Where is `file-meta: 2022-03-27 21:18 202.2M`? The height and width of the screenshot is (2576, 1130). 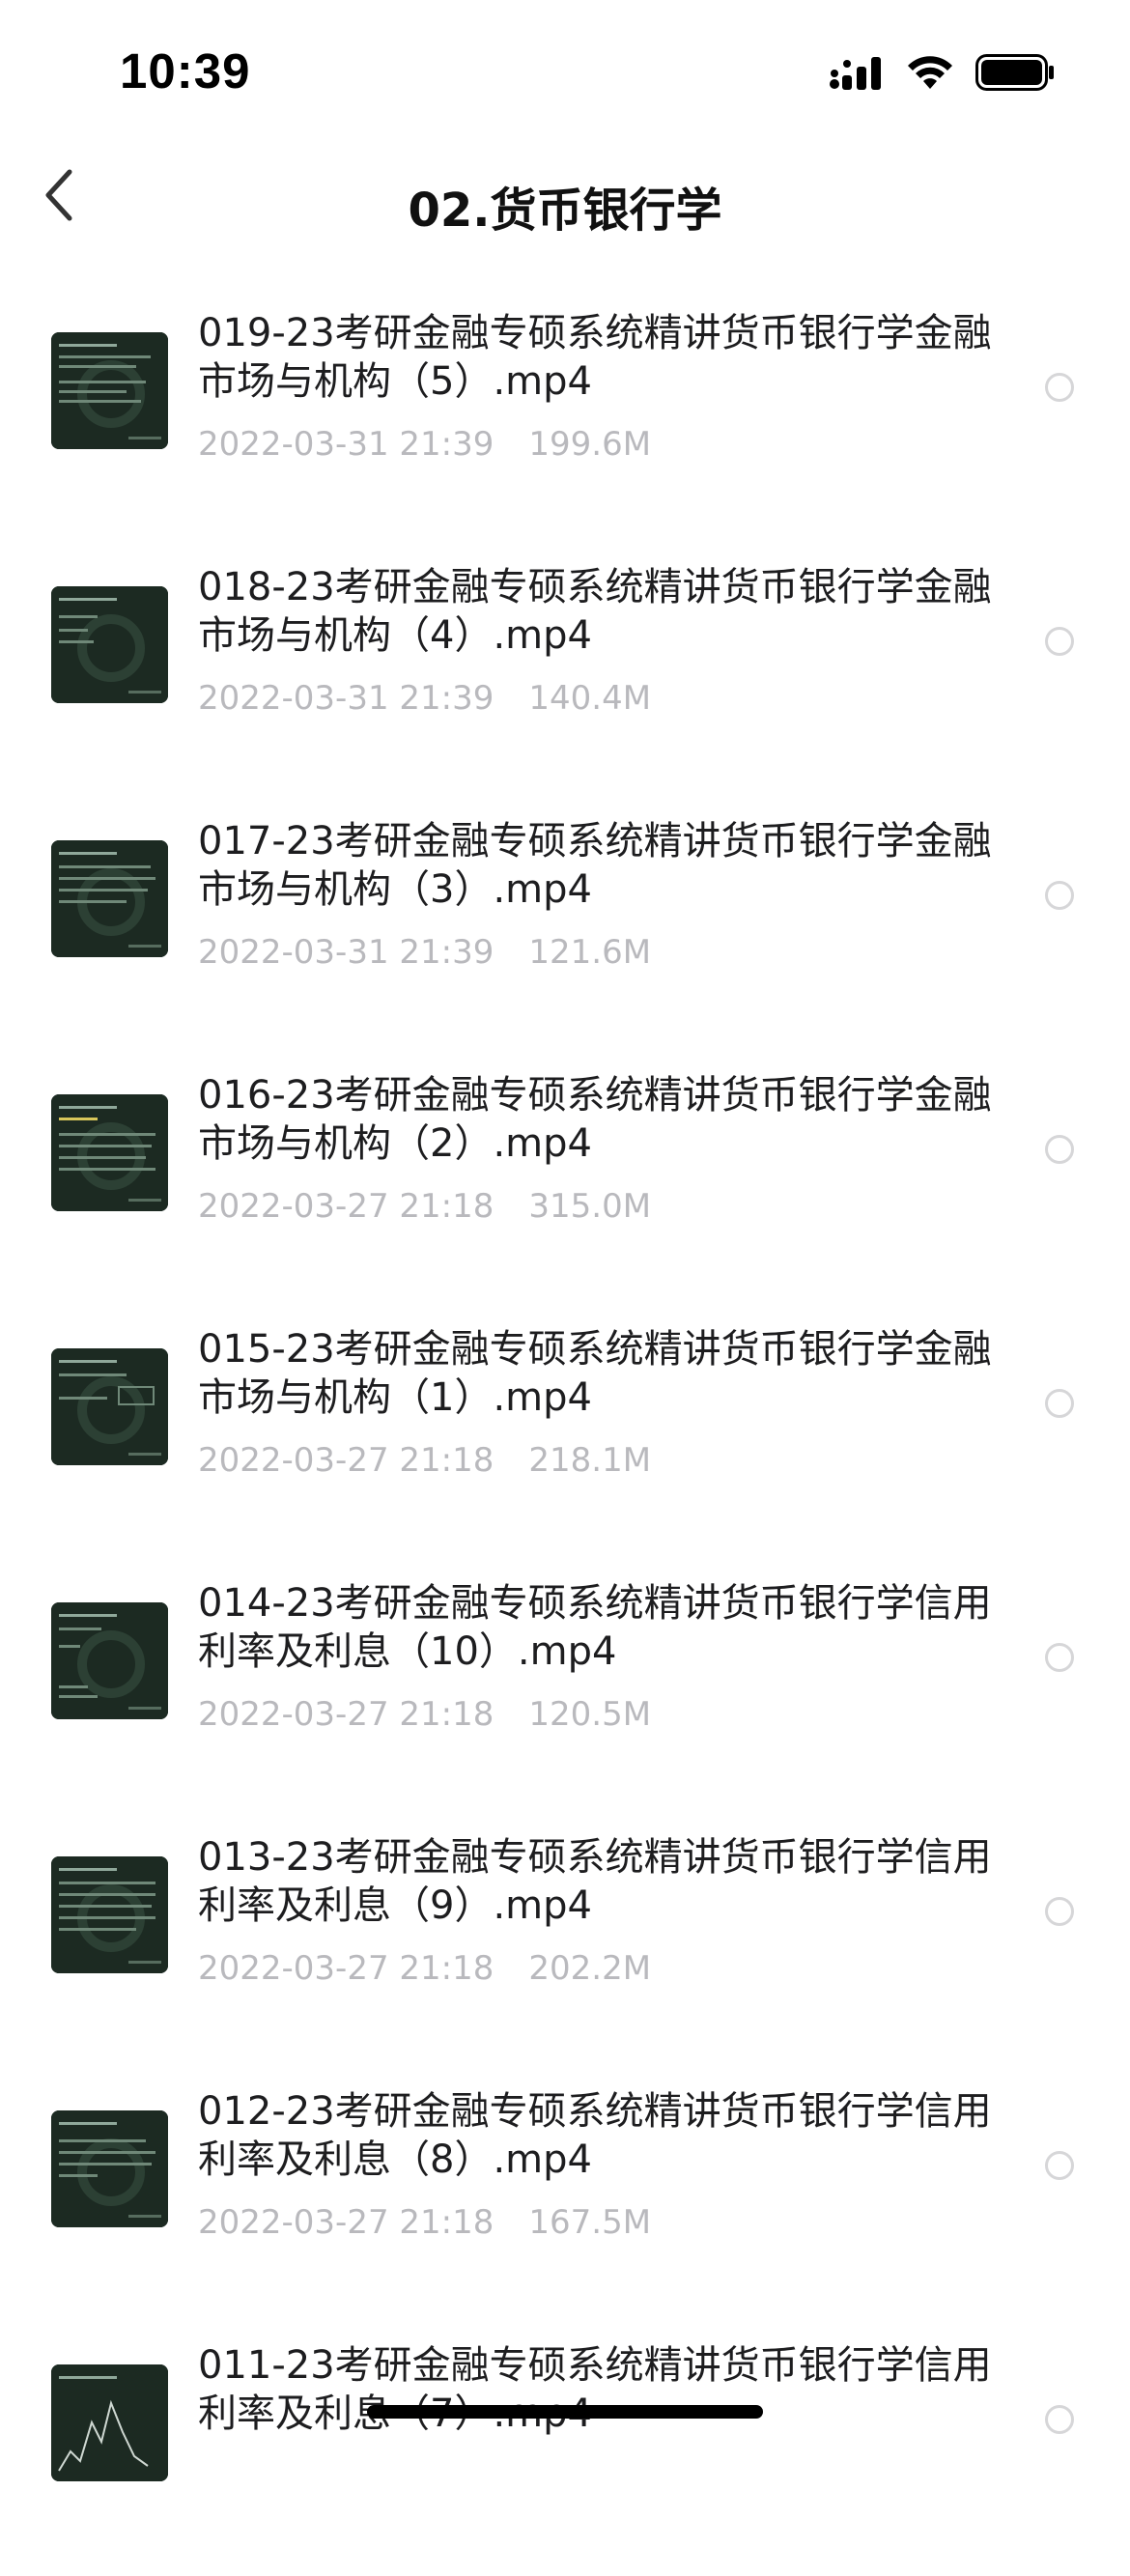 file-meta: 2022-03-27 21:18 202.2M is located at coordinates (424, 1968).